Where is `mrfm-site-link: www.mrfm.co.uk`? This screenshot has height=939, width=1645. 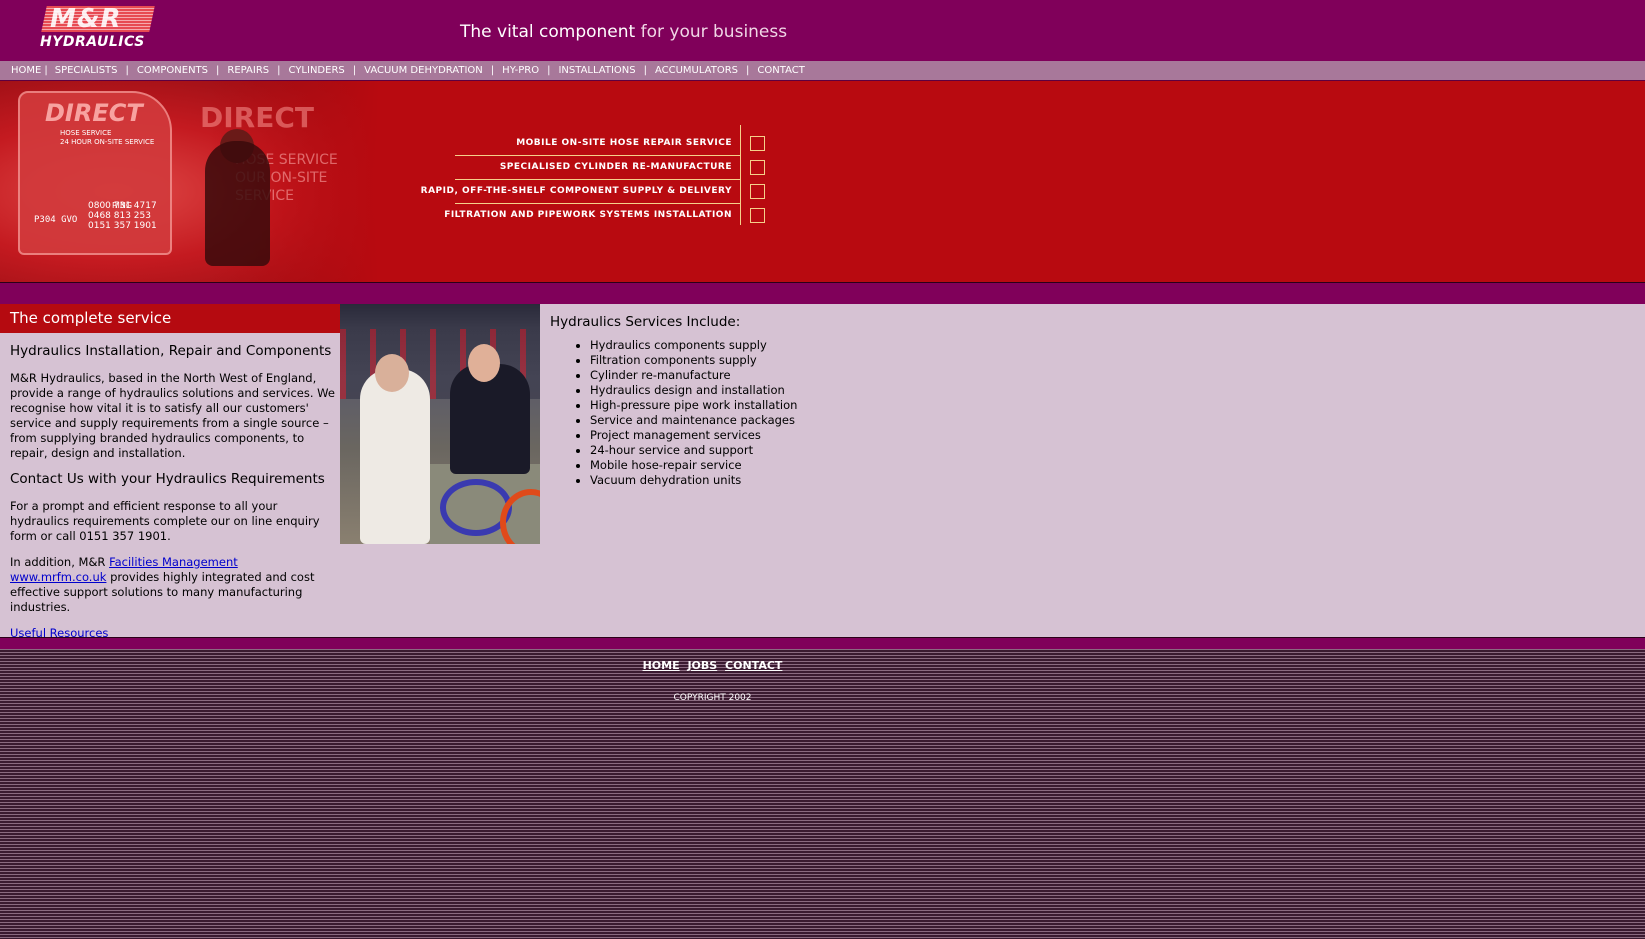
mrfm-site-link: www.mrfm.co.uk is located at coordinates (58, 577).